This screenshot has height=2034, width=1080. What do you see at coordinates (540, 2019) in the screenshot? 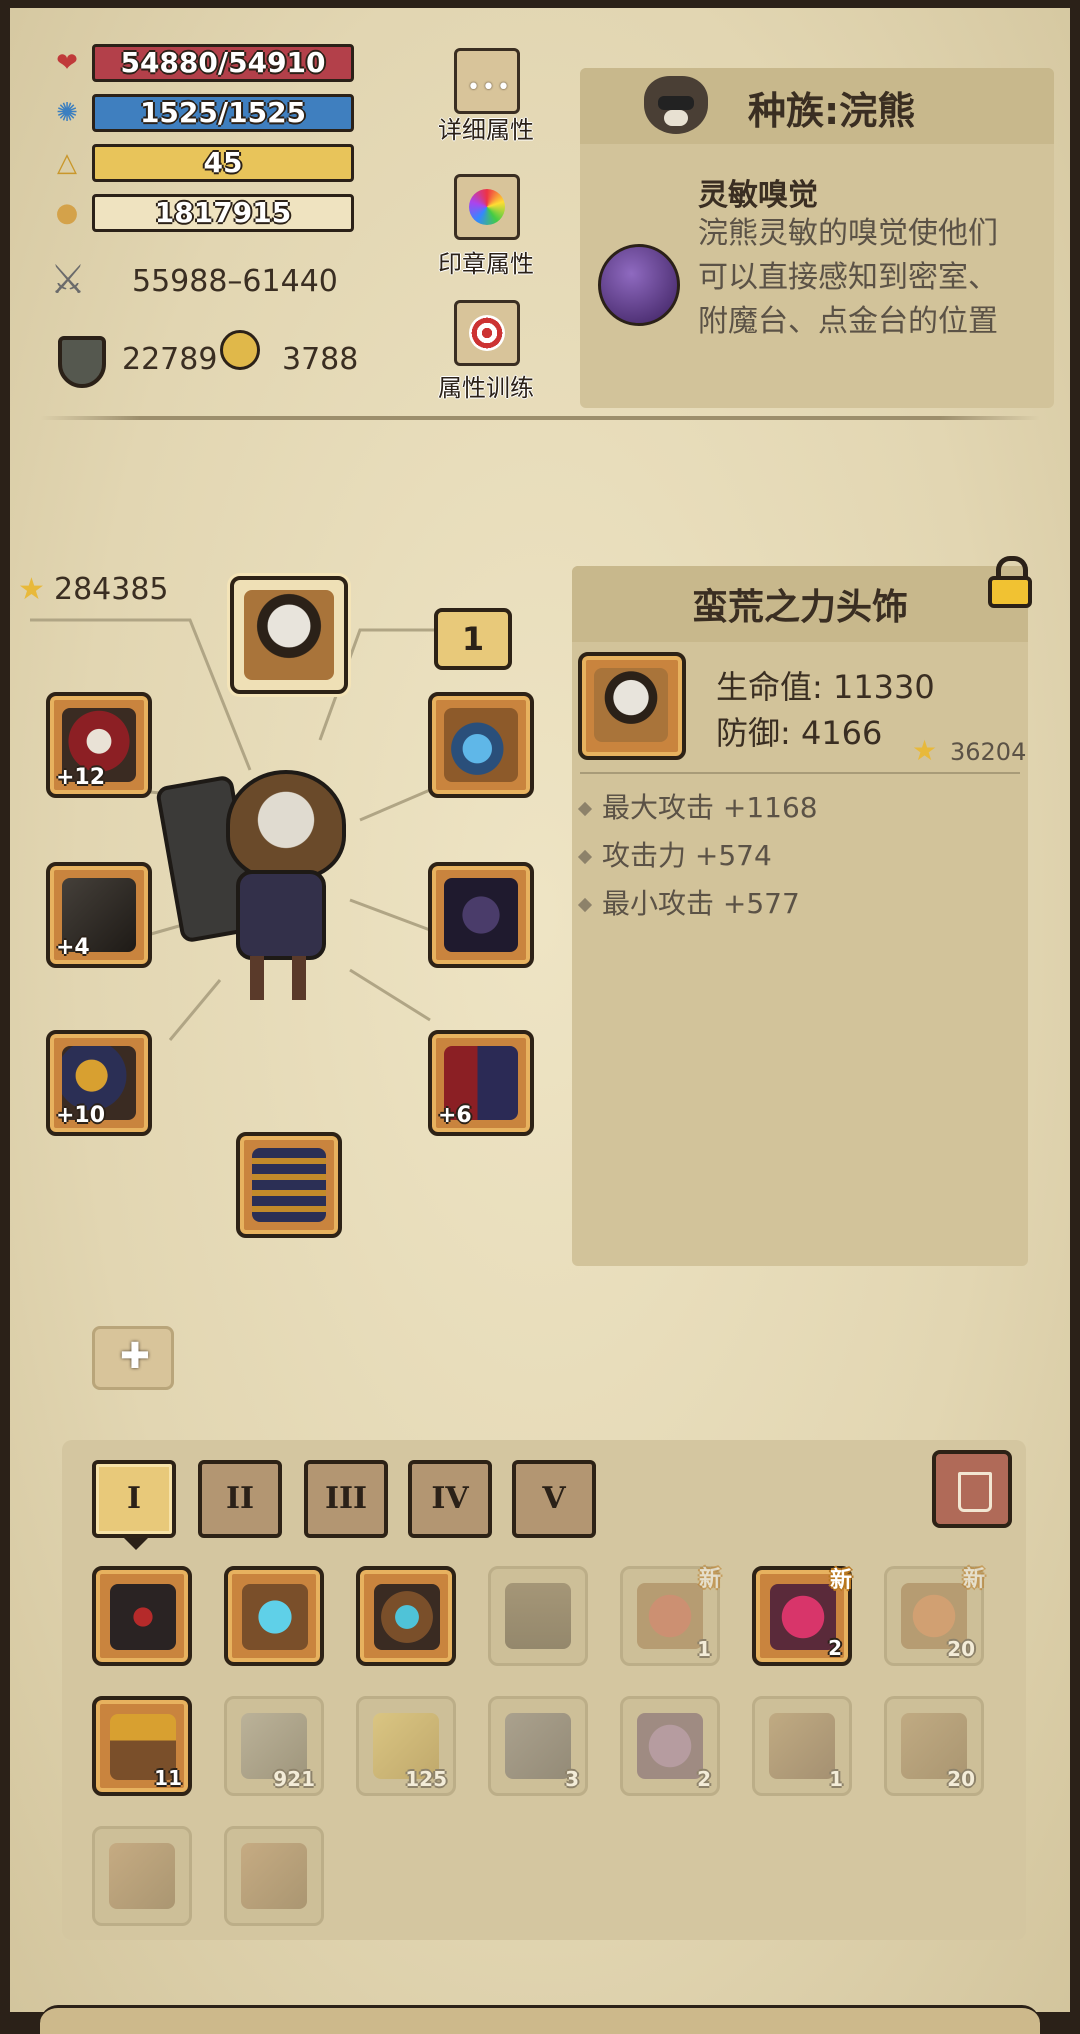
I see `bottom-scroll-tabs` at bounding box center [540, 2019].